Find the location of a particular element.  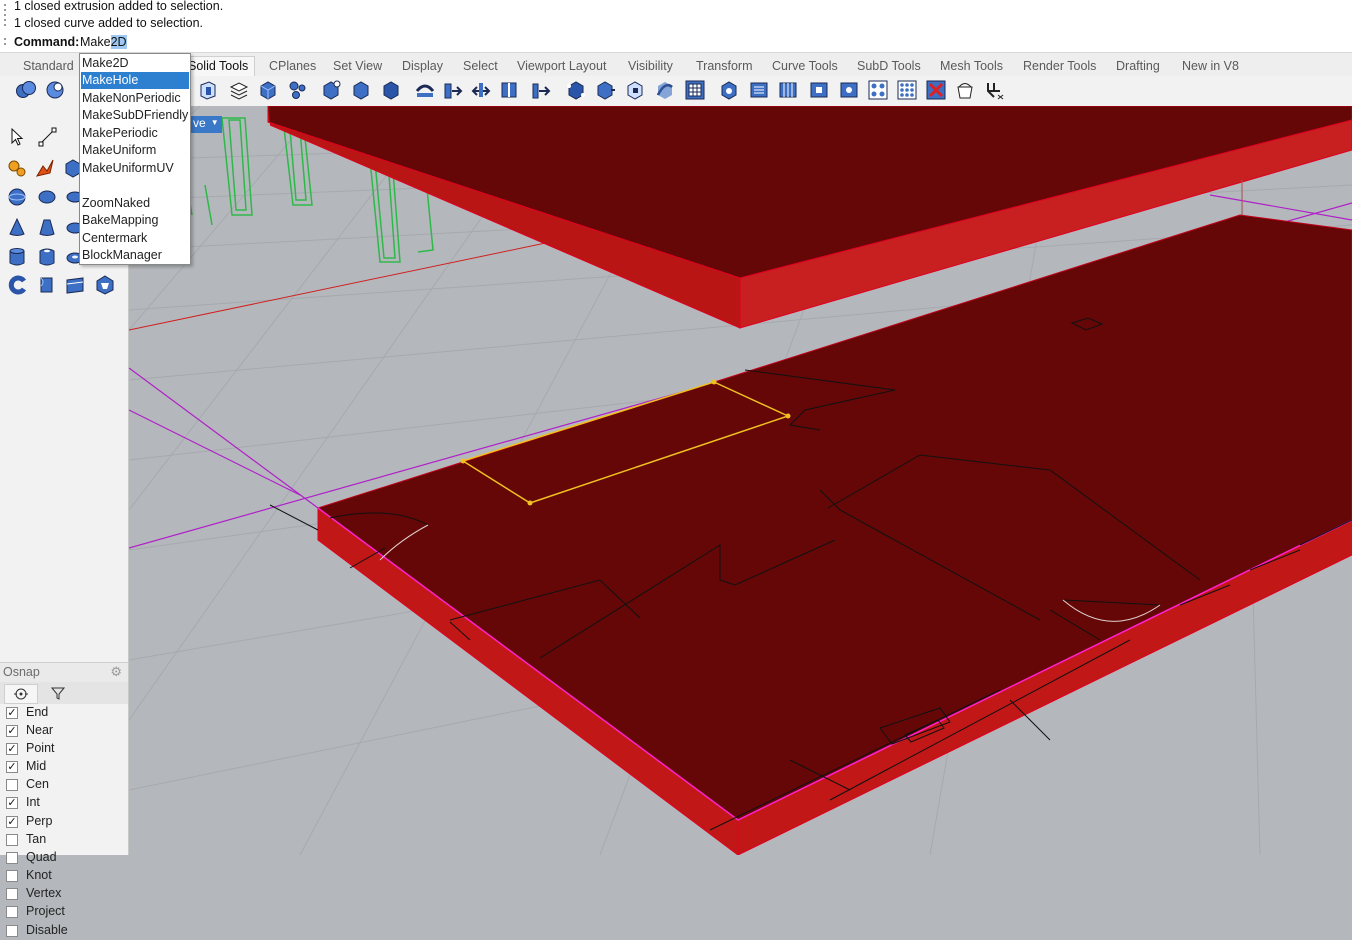

cylinder-icon is located at coordinates (17, 257).